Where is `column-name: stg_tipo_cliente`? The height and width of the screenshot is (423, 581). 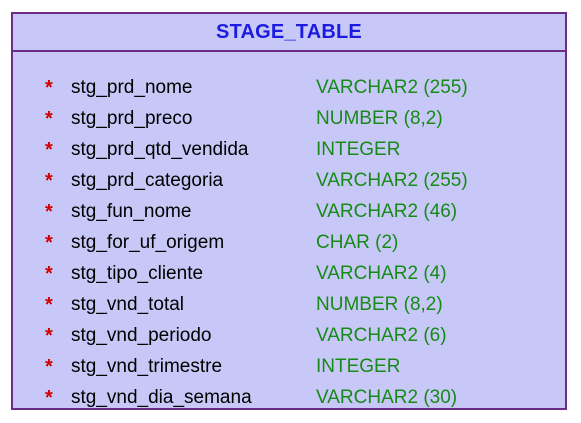 column-name: stg_tipo_cliente is located at coordinates (137, 273).